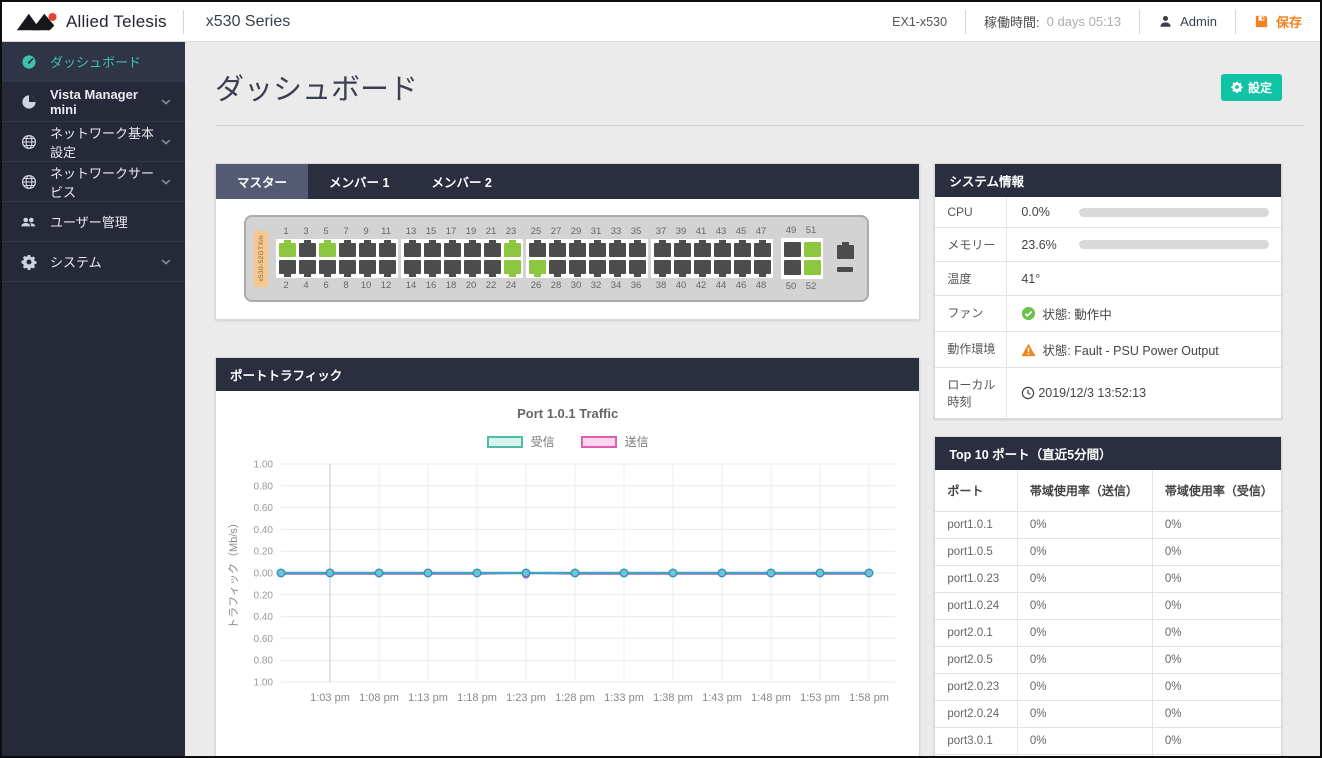 Image resolution: width=1322 pixels, height=758 pixels. What do you see at coordinates (262, 181) in the screenshot?
I see `stack-tab-0: マスター` at bounding box center [262, 181].